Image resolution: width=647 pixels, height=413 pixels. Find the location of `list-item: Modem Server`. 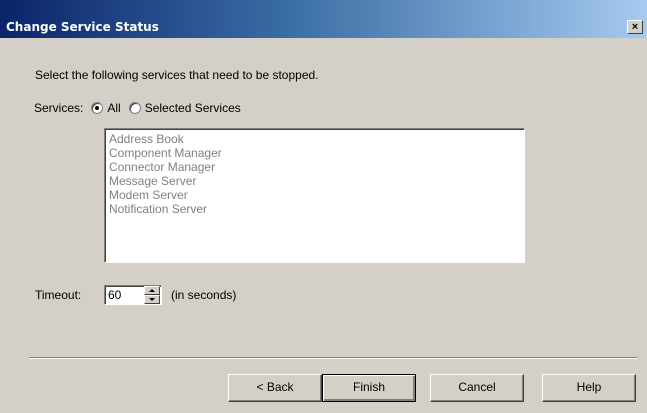

list-item: Modem Server is located at coordinates (148, 195).